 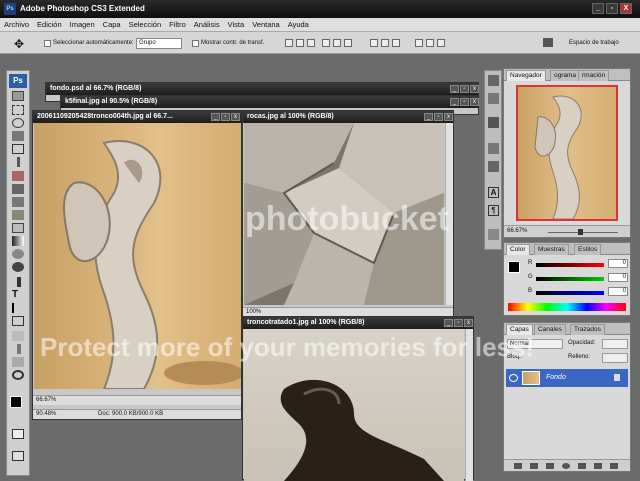 I want to click on menu-vista: Vista, so click(x=236, y=24).